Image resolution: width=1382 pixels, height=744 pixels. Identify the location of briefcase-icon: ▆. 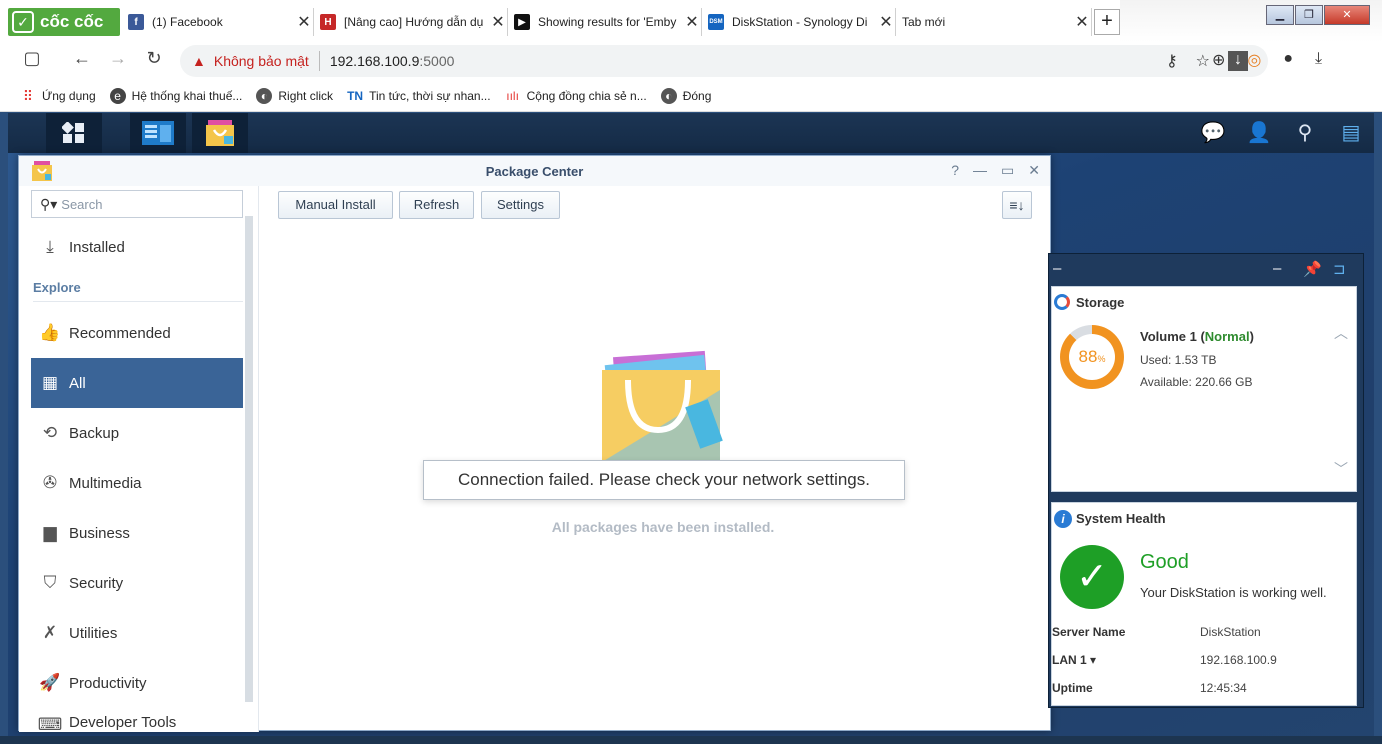
(50, 532).